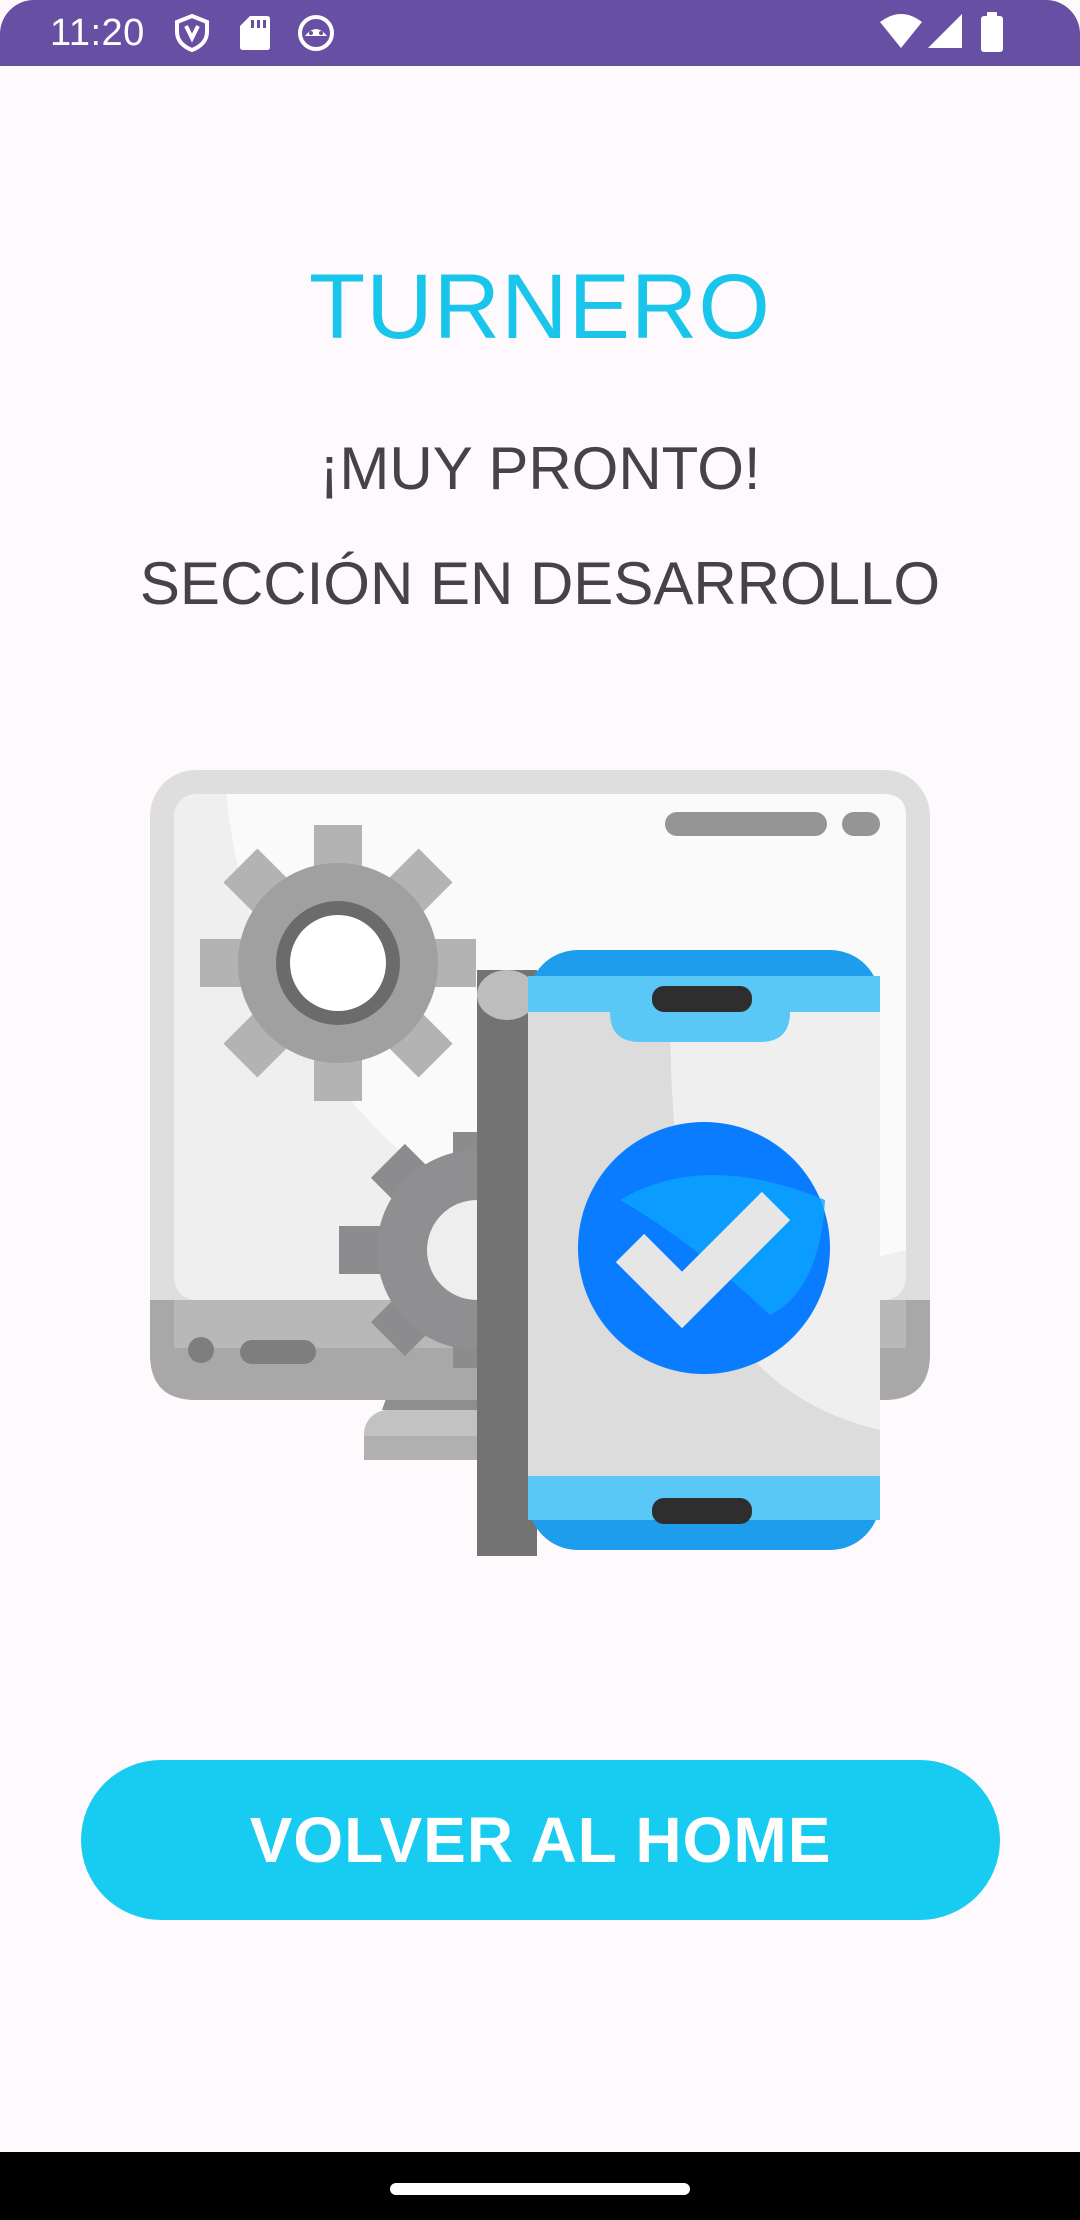 Image resolution: width=1080 pixels, height=2220 pixels. I want to click on wifi-icon, so click(901, 34).